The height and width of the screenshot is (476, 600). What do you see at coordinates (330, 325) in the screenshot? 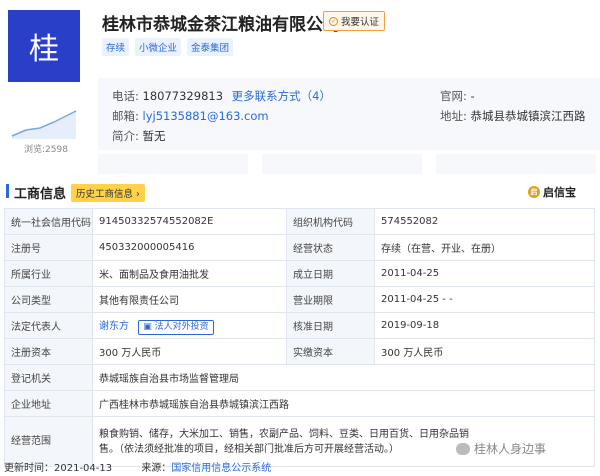
I see `approval-date-label: 核准日期` at bounding box center [330, 325].